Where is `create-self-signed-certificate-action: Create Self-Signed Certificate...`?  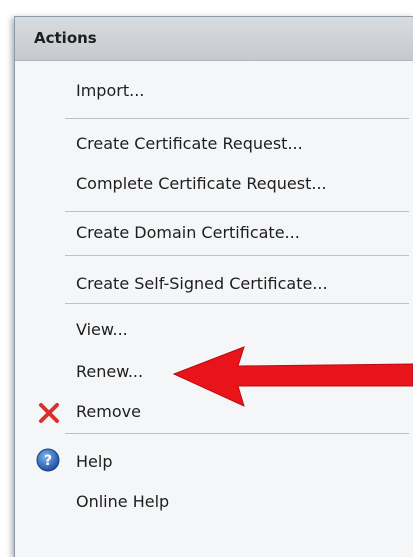 create-self-signed-certificate-action: Create Self-Signed Certificate... is located at coordinates (202, 283).